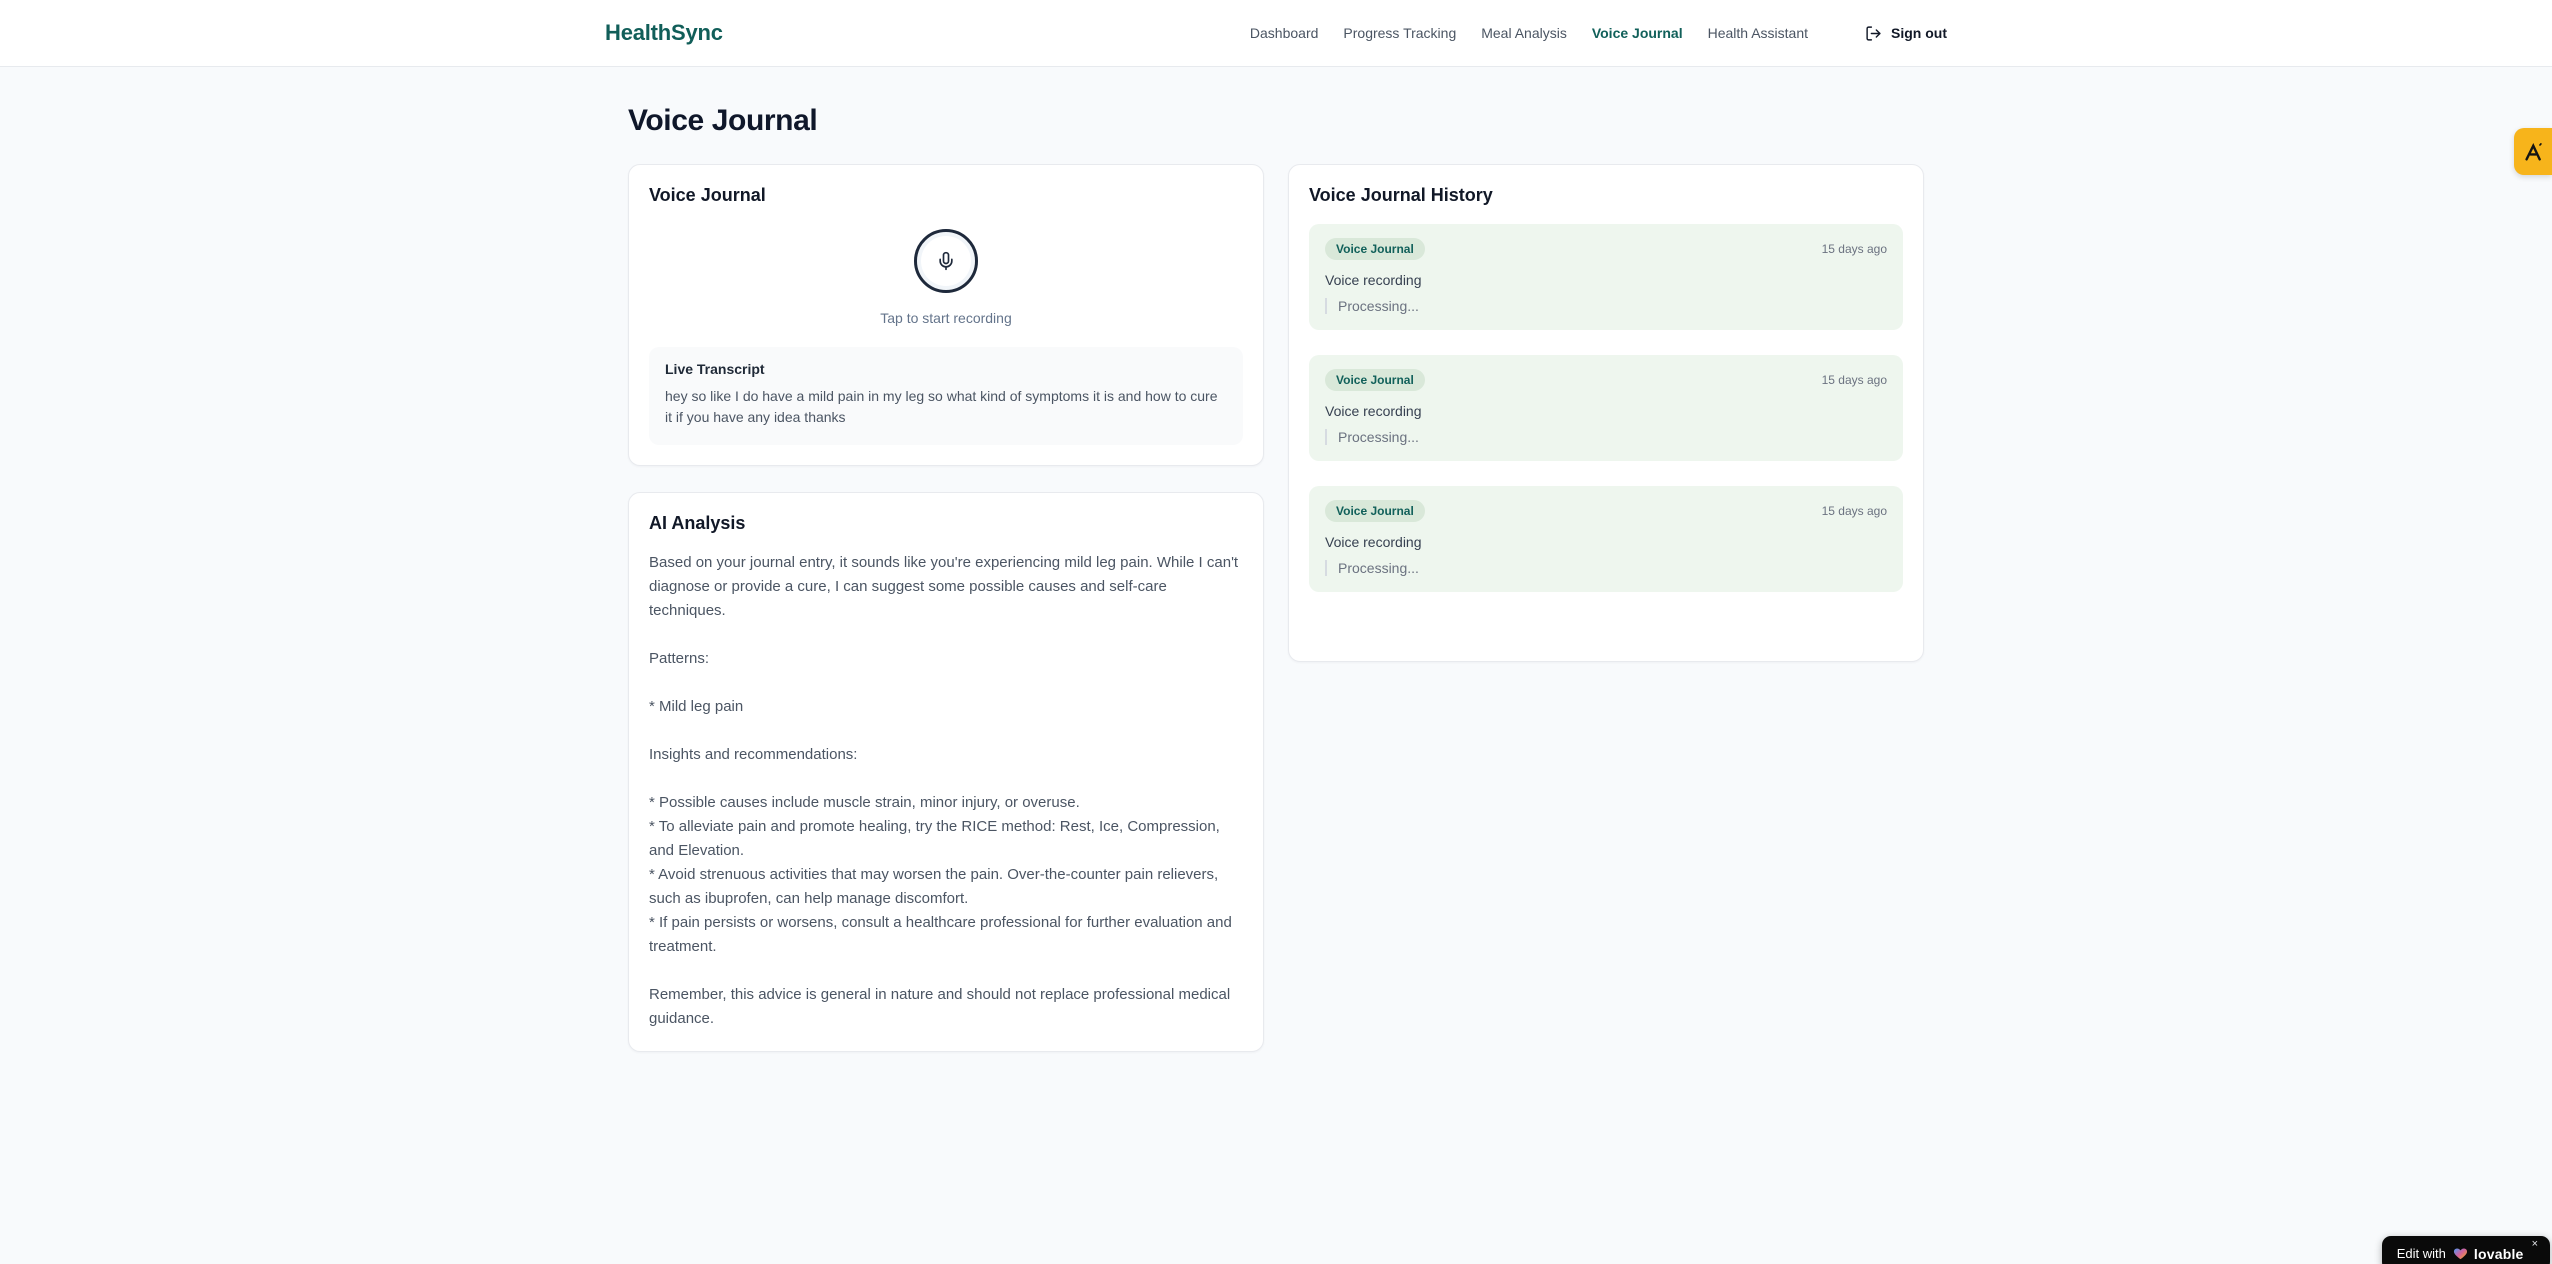  Describe the element at coordinates (2460, 1253) in the screenshot. I see `lovable-heart-icon` at that location.